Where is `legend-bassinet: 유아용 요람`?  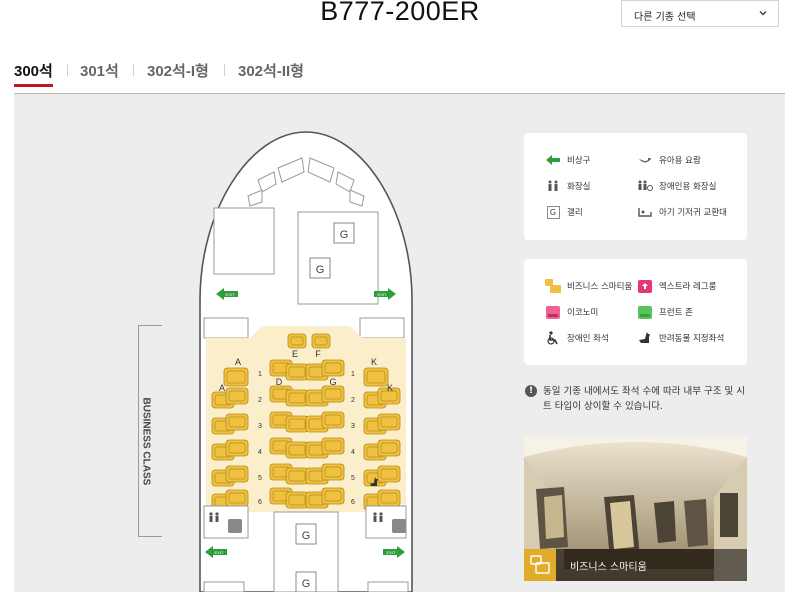 legend-bassinet: 유아용 요람 is located at coordinates (668, 160).